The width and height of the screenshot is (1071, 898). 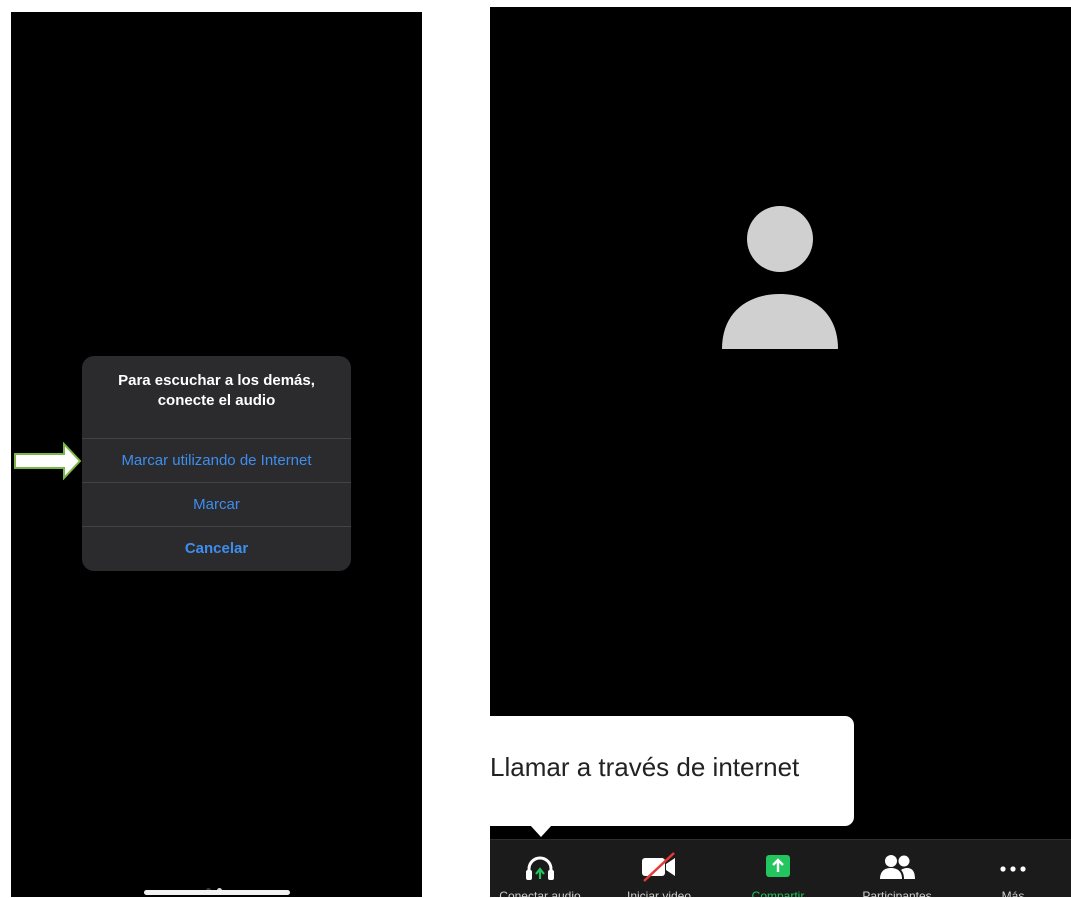 I want to click on participants-button: Participantes, so click(x=897, y=868).